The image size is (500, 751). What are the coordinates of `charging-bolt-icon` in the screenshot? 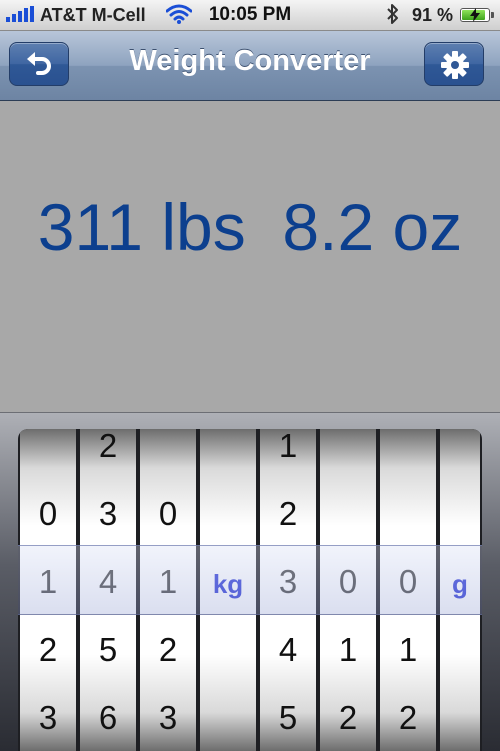 It's located at (475, 15).